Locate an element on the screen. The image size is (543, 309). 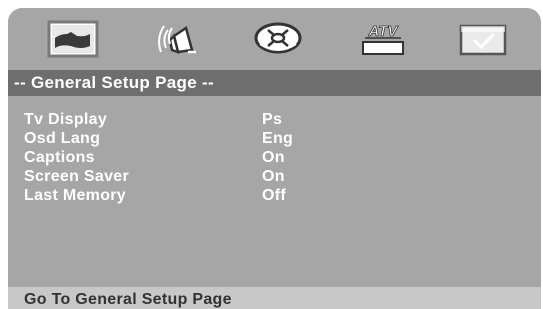
setting-label: Osd Lang is located at coordinates (62, 138).